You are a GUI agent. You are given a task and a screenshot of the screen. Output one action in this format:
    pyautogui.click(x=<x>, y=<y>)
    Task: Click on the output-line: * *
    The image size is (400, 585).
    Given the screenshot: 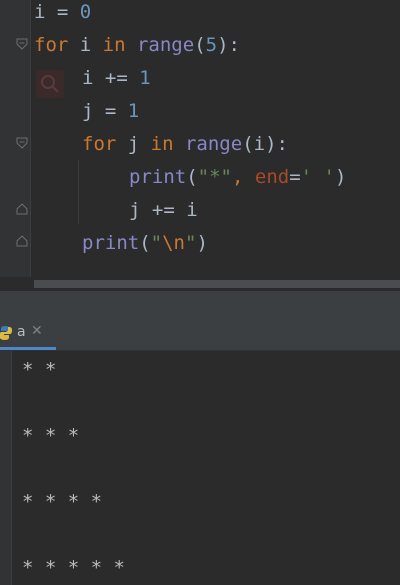 What is the action you would take?
    pyautogui.click(x=39, y=370)
    